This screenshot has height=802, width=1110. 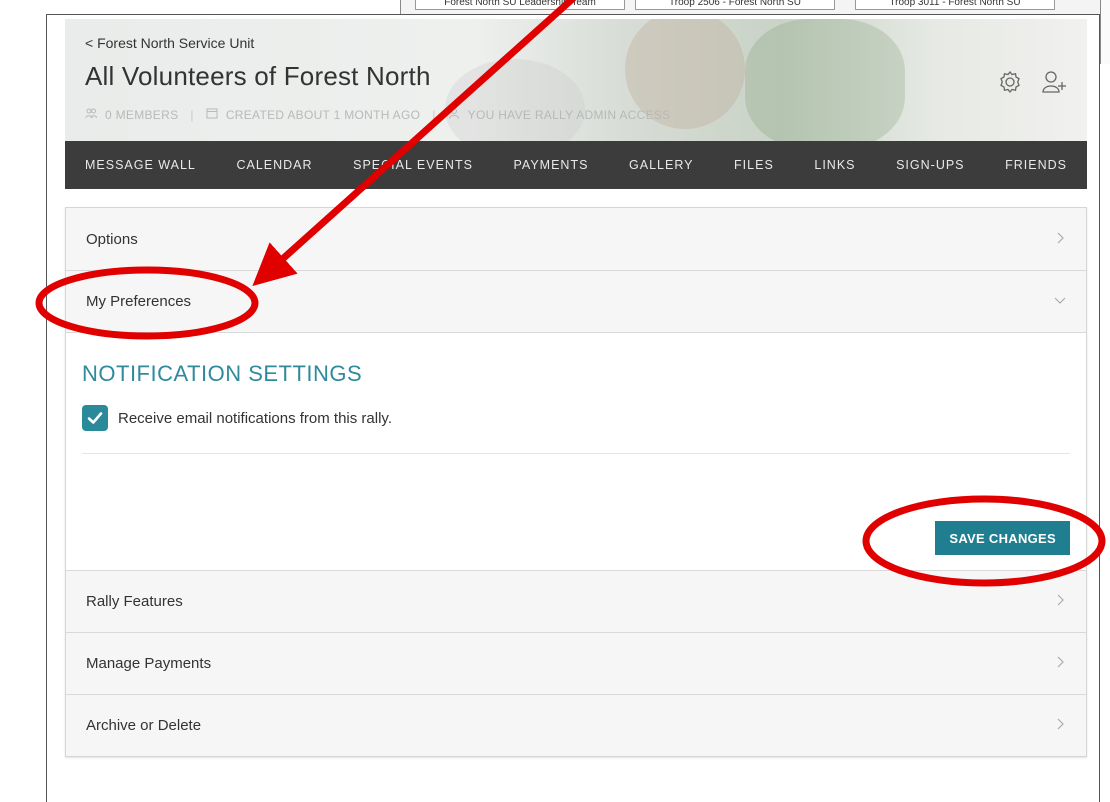 I want to click on accordion-label: Rally Features, so click(x=134, y=601).